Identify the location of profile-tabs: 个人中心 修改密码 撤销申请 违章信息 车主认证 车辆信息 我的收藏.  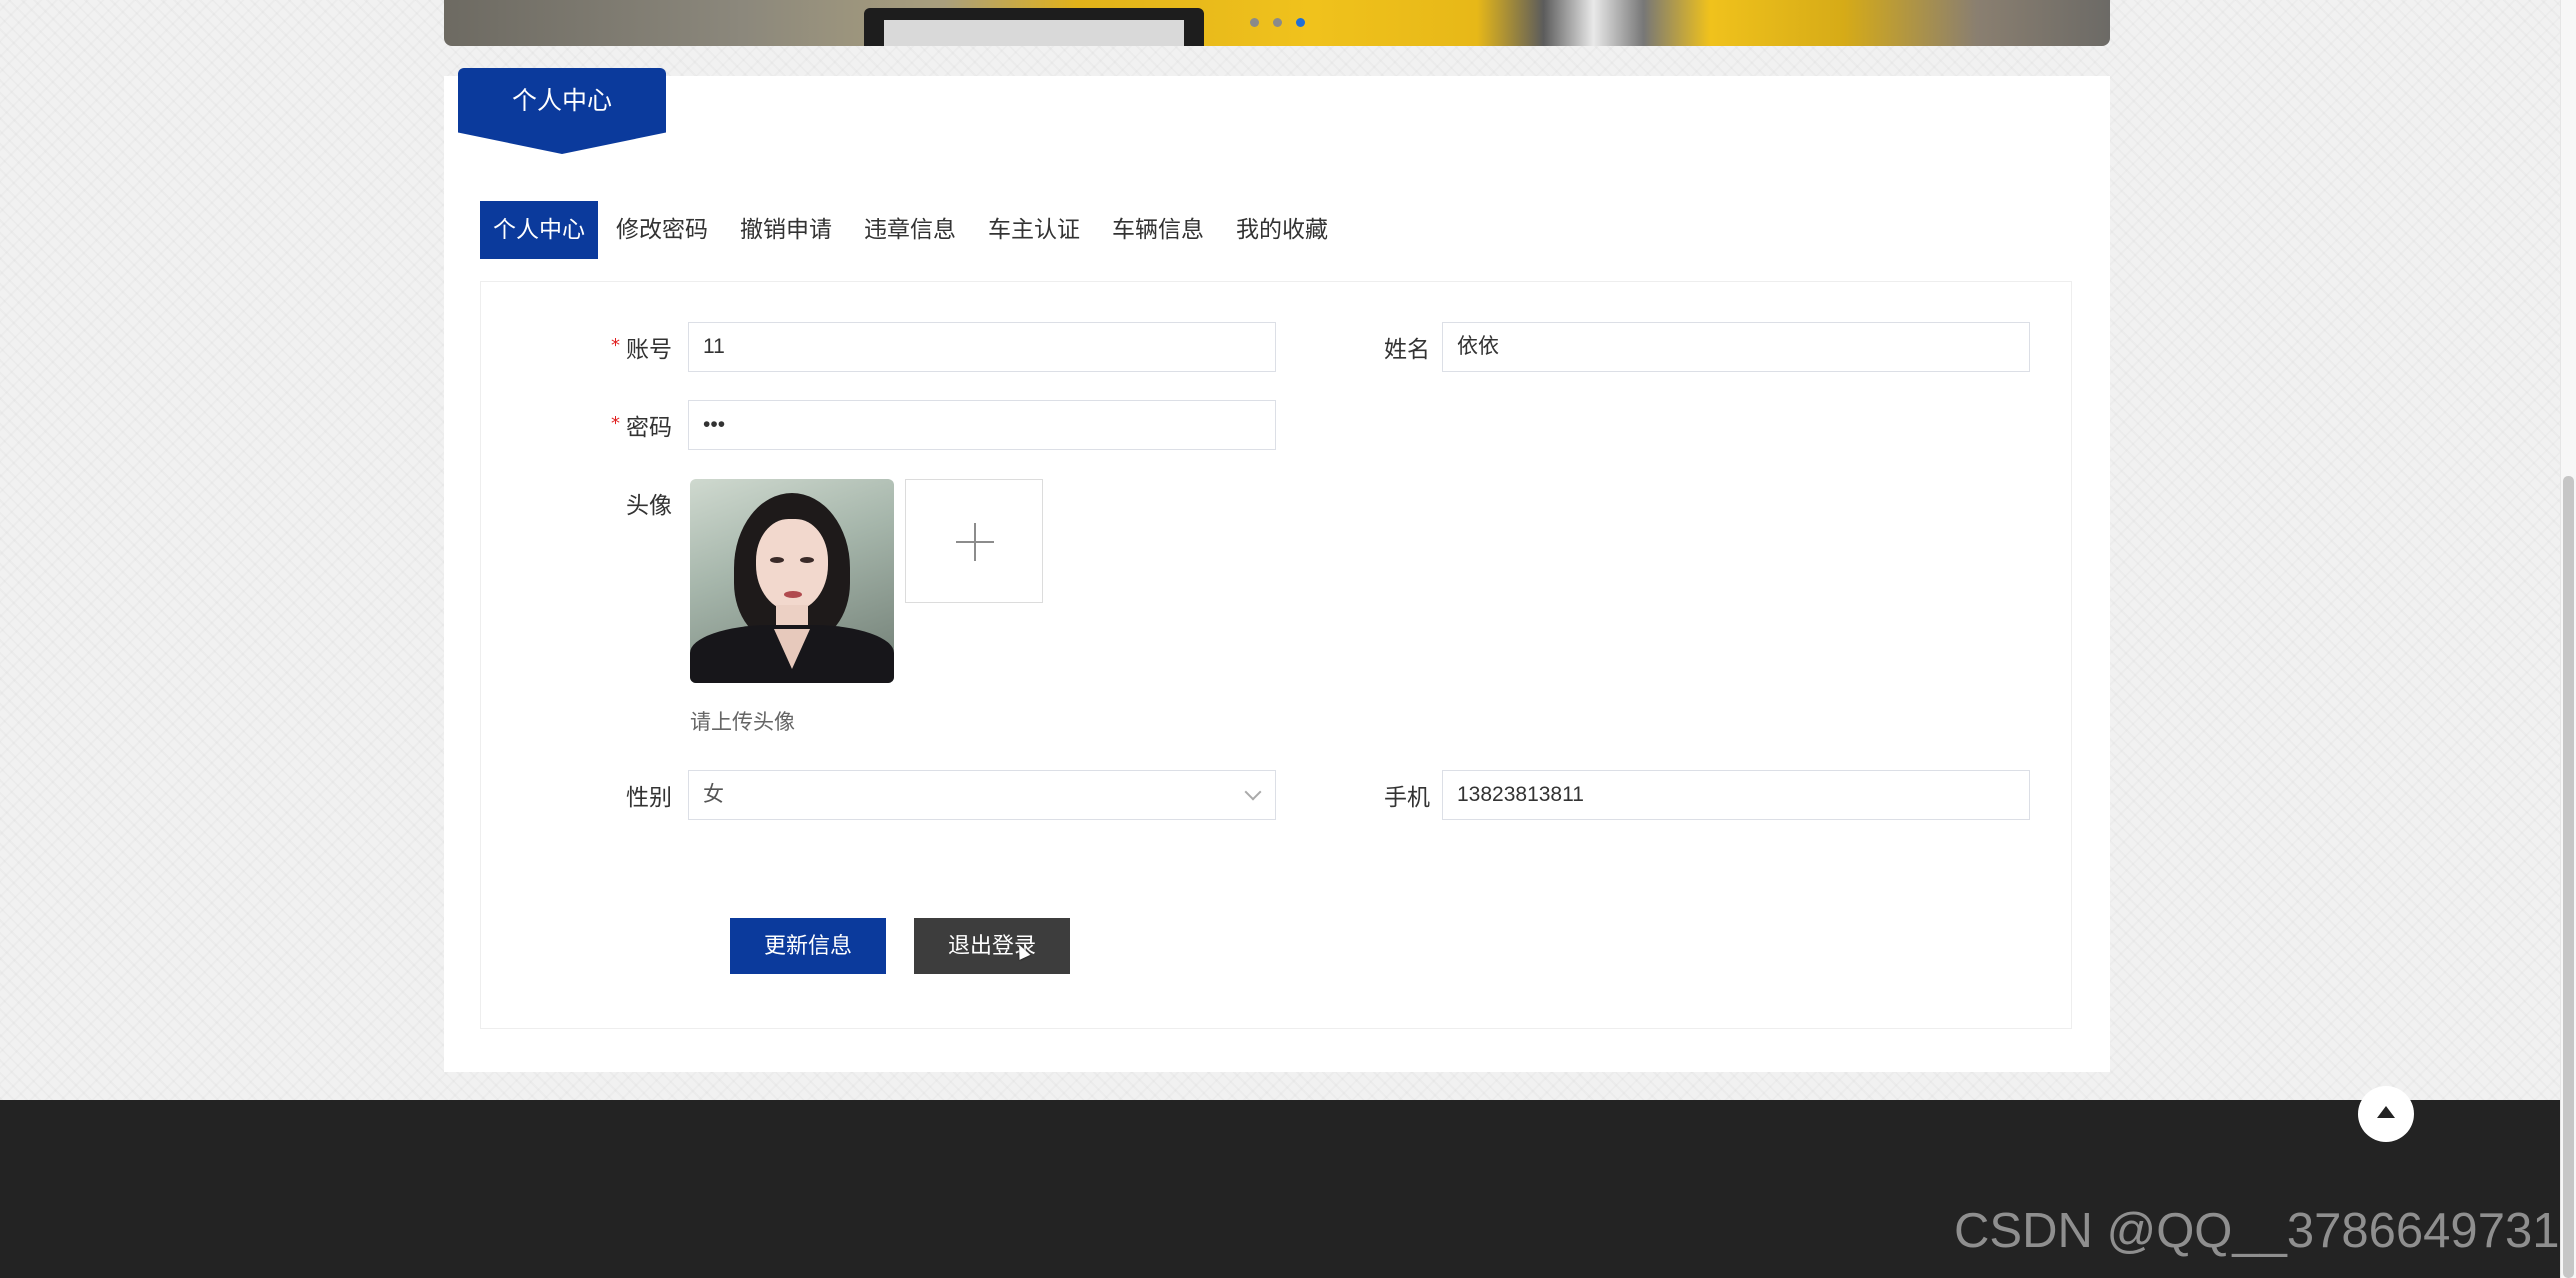
(913, 230).